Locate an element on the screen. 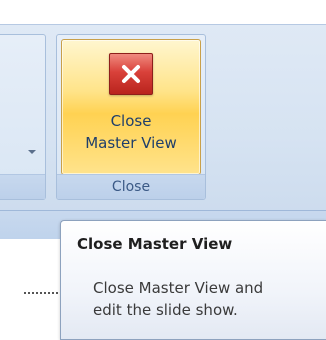 This screenshot has height=340, width=326. close-master-view-label: Close Master View is located at coordinates (131, 132).